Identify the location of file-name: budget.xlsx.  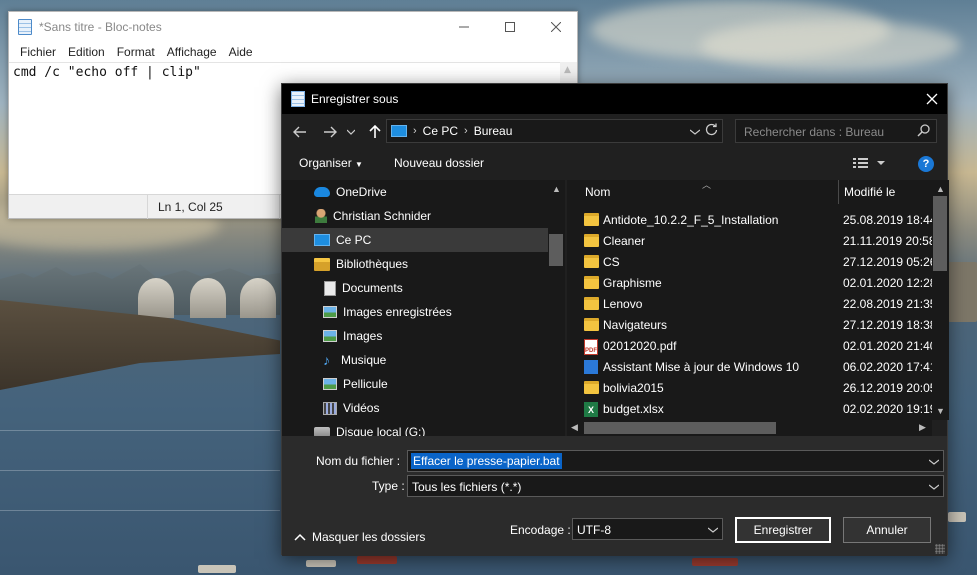
(633, 409).